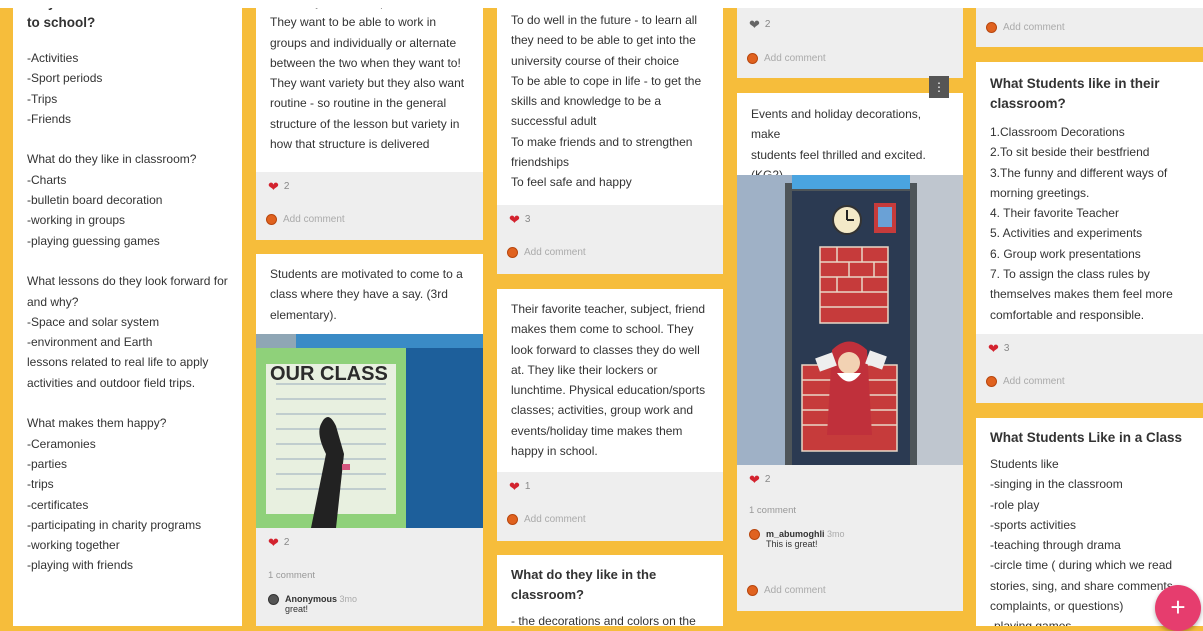  What do you see at coordinates (93, 240) in the screenshot?
I see `post-line: -playing guessing games` at bounding box center [93, 240].